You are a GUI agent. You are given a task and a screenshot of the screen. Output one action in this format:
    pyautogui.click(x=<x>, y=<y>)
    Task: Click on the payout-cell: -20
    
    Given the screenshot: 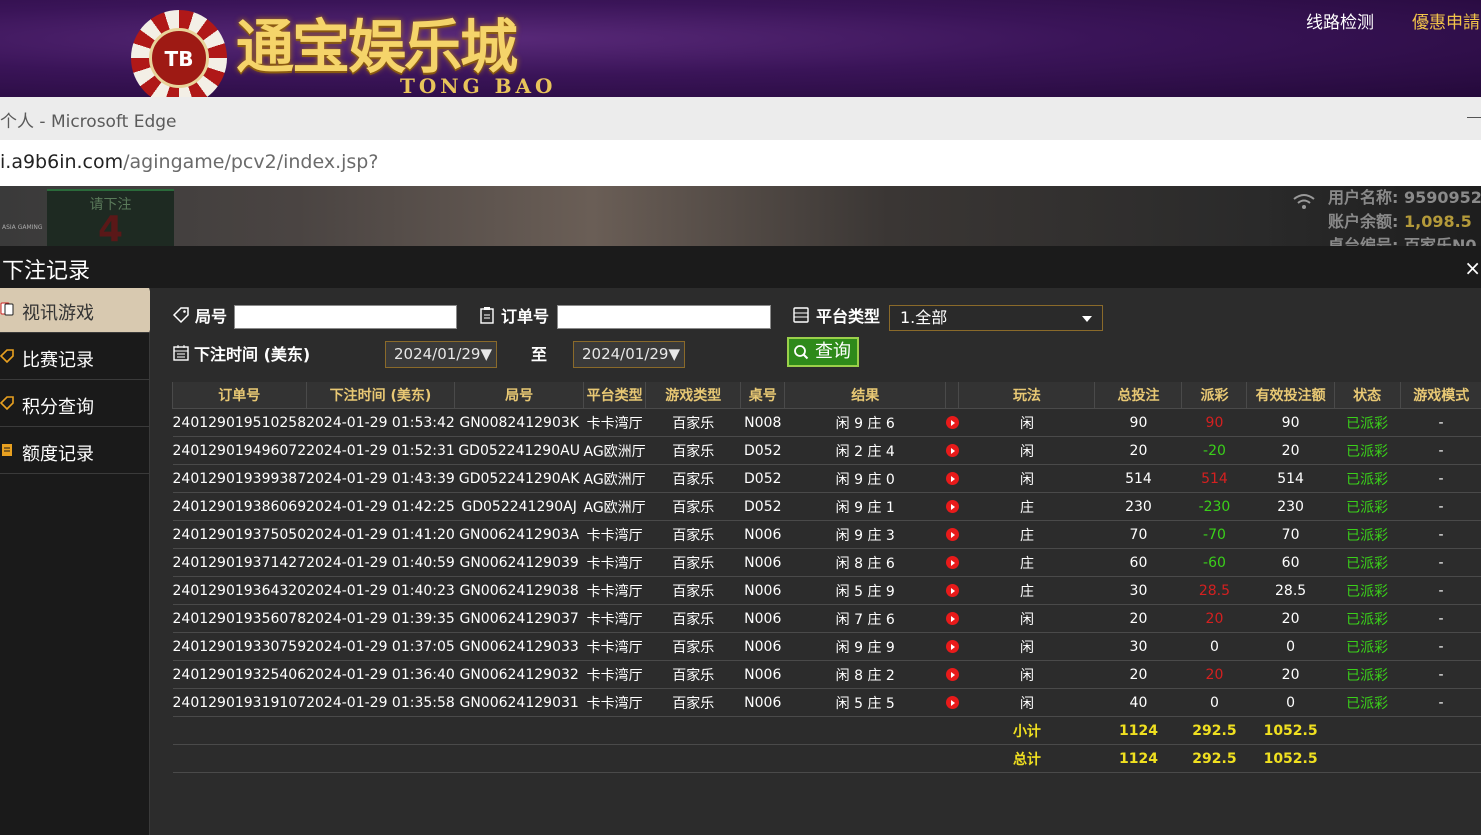 What is the action you would take?
    pyautogui.click(x=1214, y=450)
    